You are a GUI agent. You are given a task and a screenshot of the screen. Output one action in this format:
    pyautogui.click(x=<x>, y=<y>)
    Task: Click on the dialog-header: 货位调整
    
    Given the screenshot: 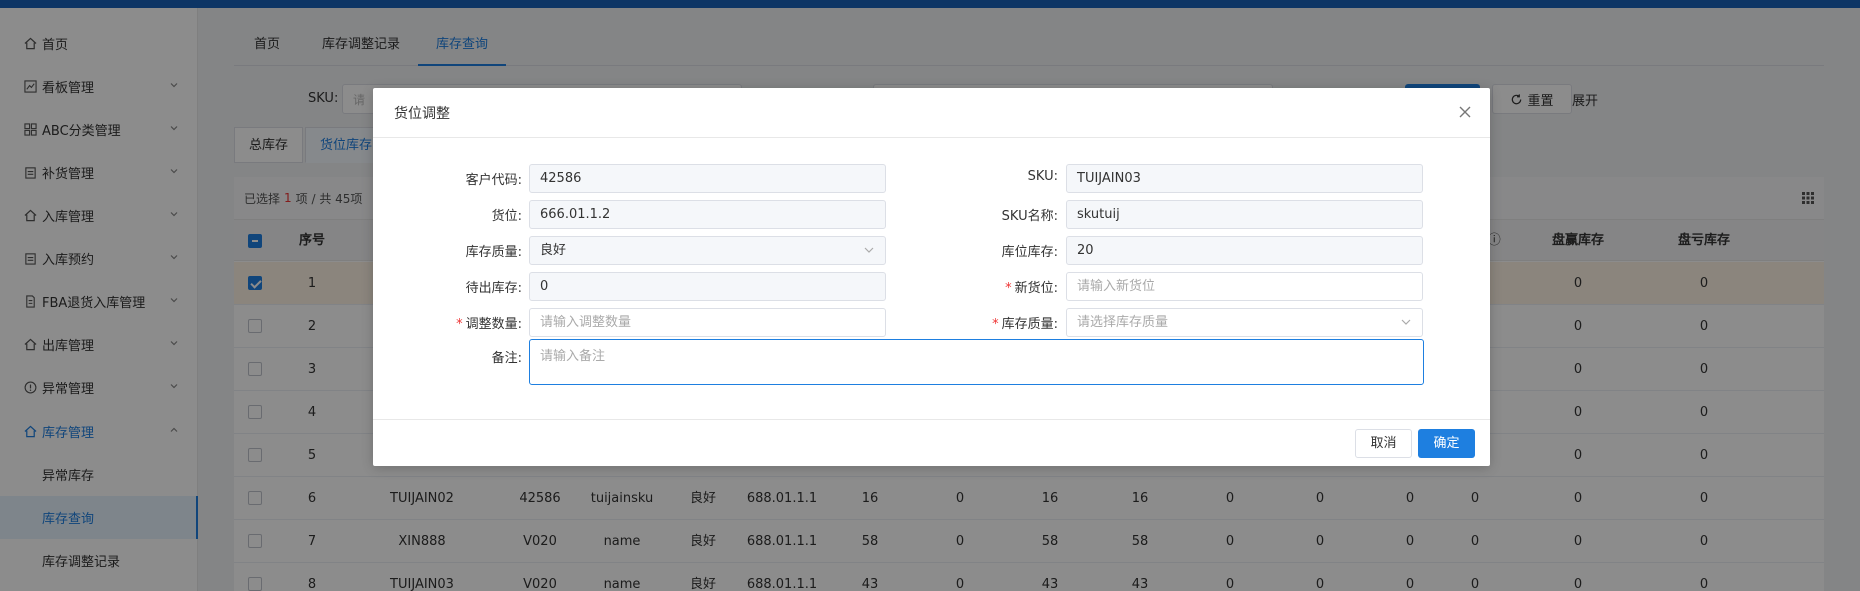 What is the action you would take?
    pyautogui.click(x=931, y=113)
    